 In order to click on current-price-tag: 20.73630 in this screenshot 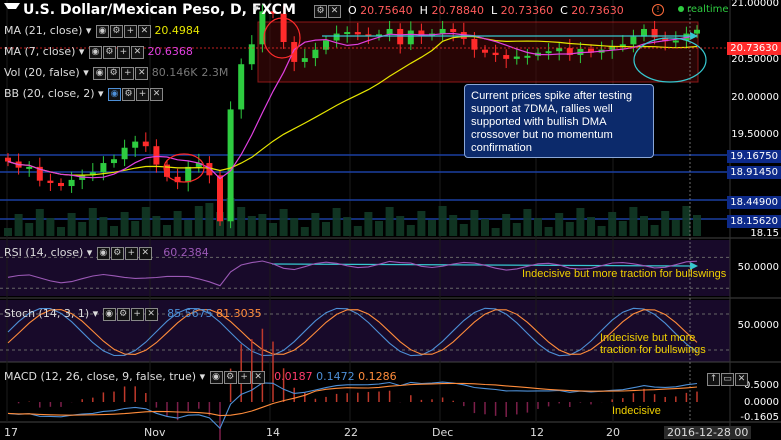, I will do `click(754, 48)`.